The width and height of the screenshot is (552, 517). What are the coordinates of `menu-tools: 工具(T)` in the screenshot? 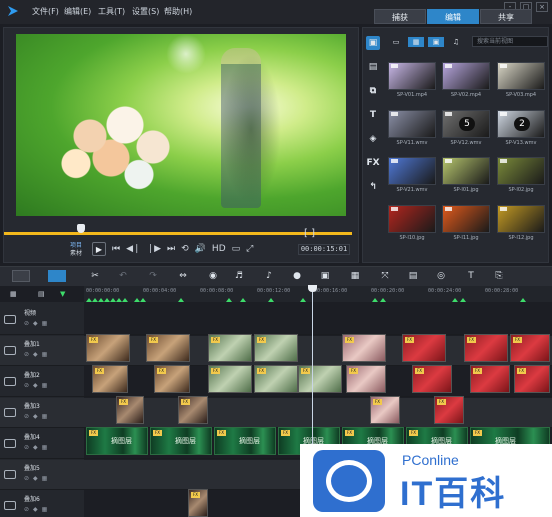 It's located at (111, 11).